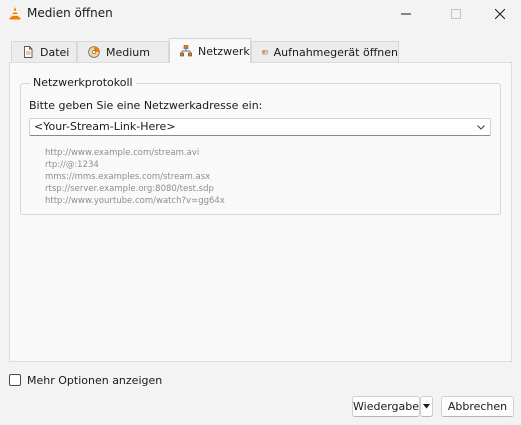 This screenshot has width=521, height=425. I want to click on url-example: http://www.yourtube.com/watch?v=gg64x, so click(135, 201).